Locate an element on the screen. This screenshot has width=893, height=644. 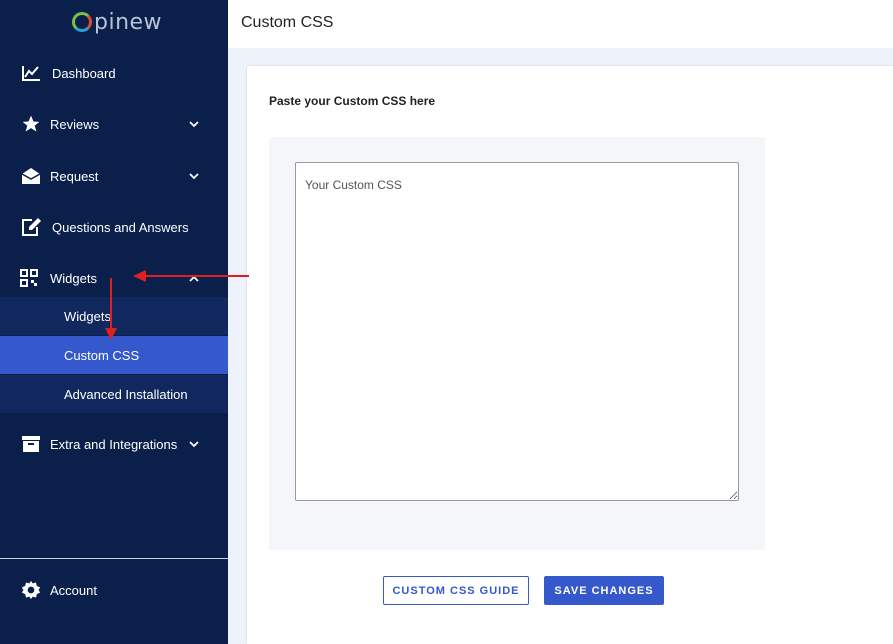
sidebar-item-questions-and-answers: Questions and Answers is located at coordinates (114, 227).